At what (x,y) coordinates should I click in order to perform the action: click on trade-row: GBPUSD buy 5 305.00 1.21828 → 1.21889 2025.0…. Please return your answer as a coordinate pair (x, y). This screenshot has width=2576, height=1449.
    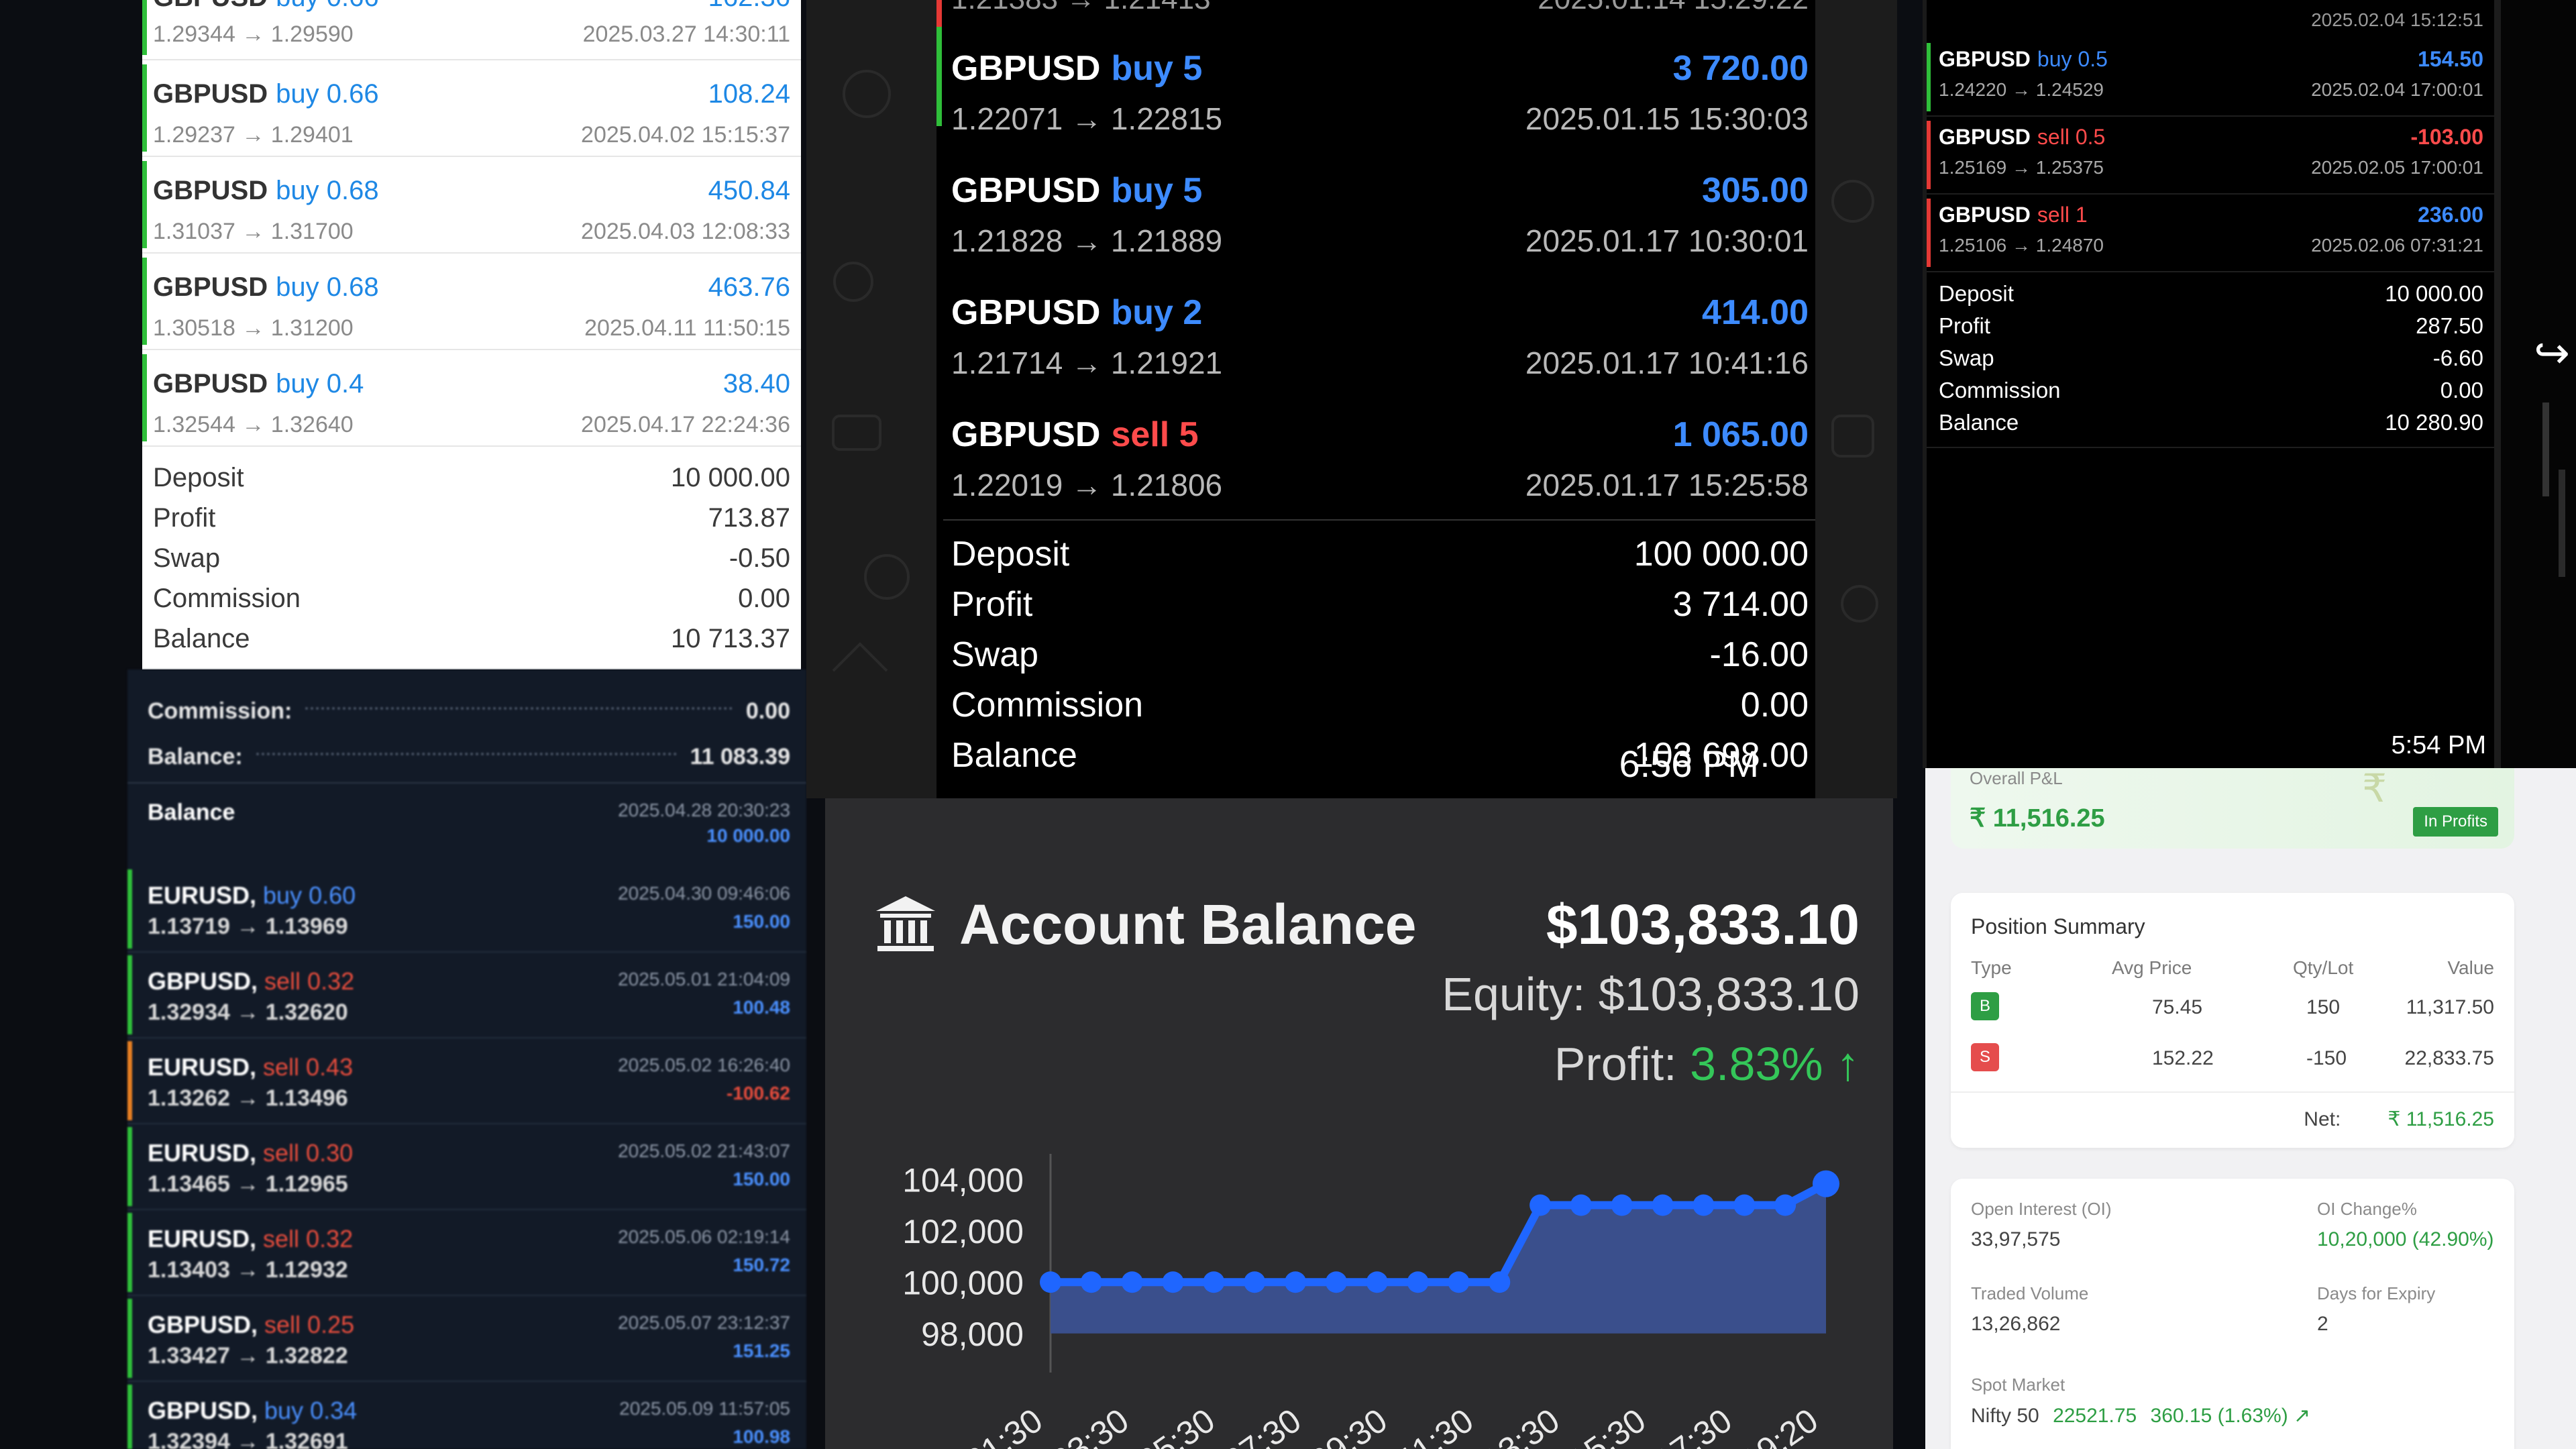
    Looking at the image, I should click on (1375, 190).